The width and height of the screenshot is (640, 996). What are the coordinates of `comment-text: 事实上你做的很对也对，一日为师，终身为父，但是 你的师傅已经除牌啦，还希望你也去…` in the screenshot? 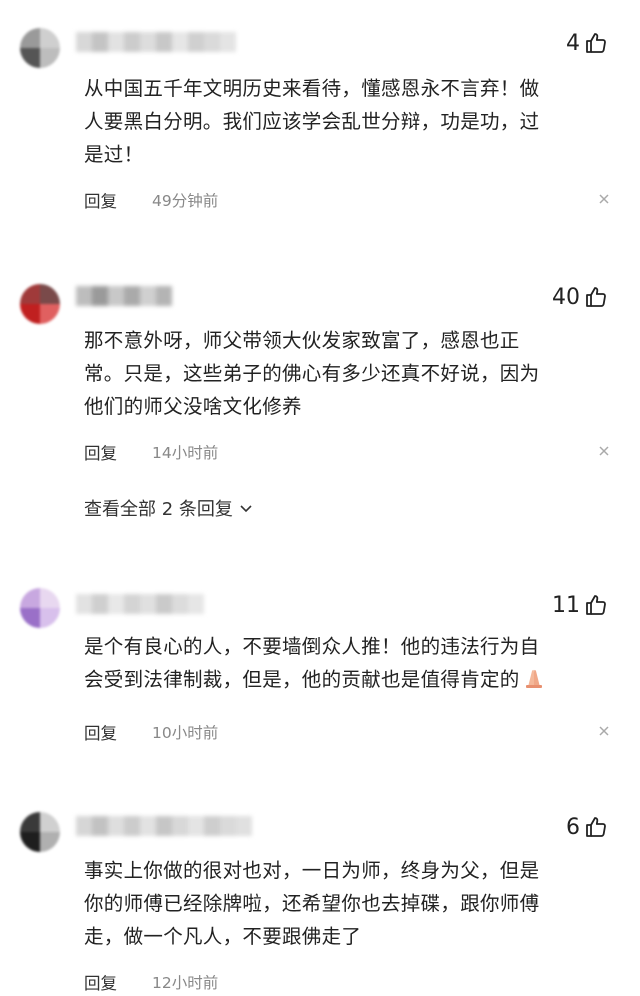 It's located at (312, 903).